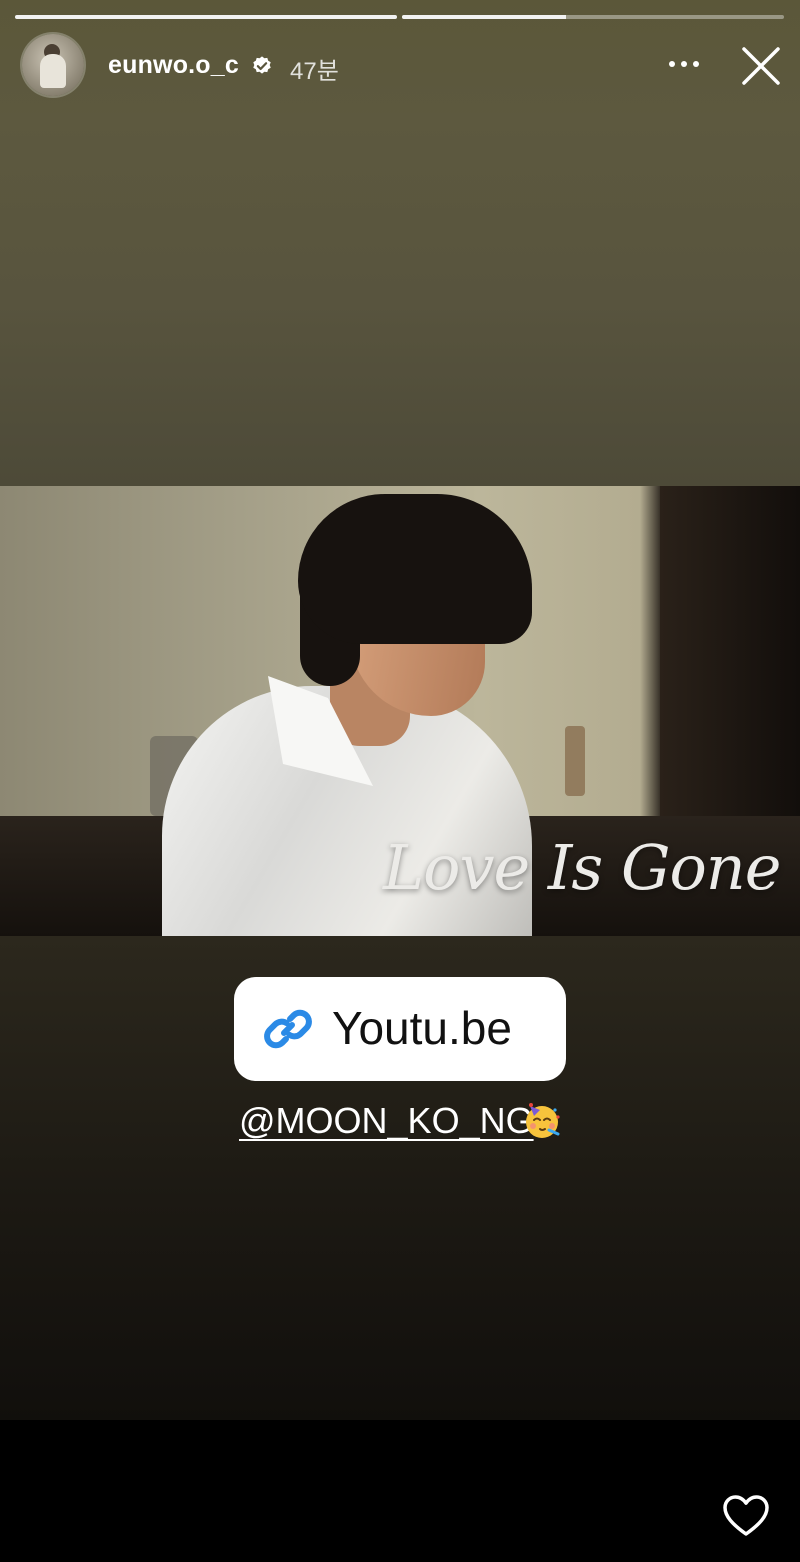  Describe the element at coordinates (262, 65) in the screenshot. I see `verified-badge-icon` at that location.